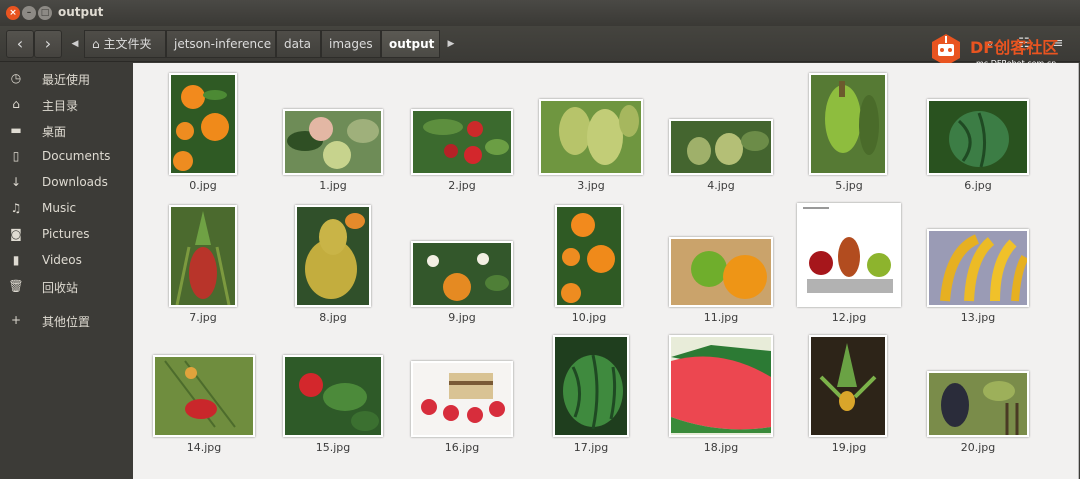  Describe the element at coordinates (721, 185) in the screenshot. I see `file-name: 4.jpg` at that location.